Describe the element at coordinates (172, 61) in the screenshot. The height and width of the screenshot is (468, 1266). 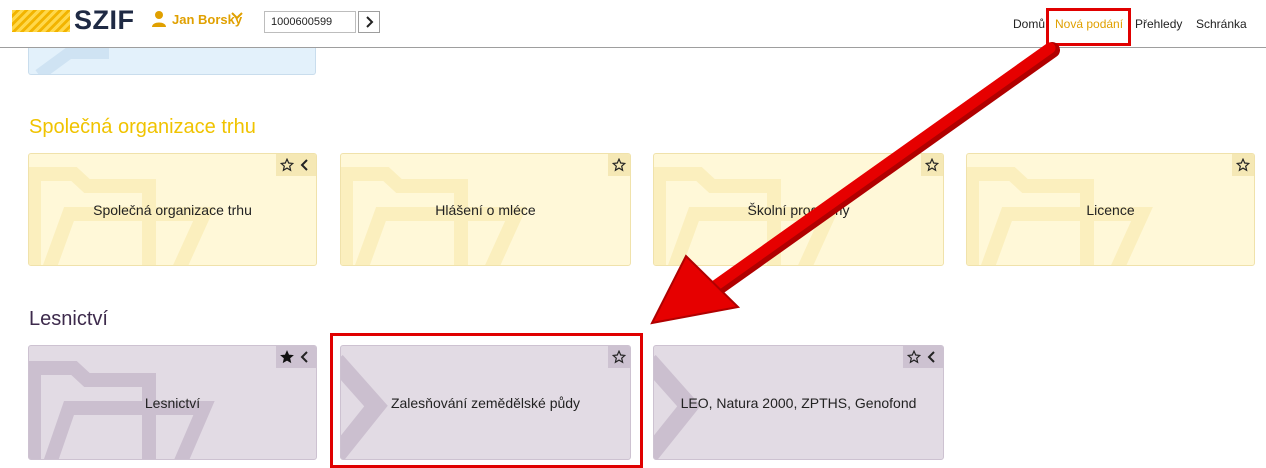
I see `tile-partial` at that location.